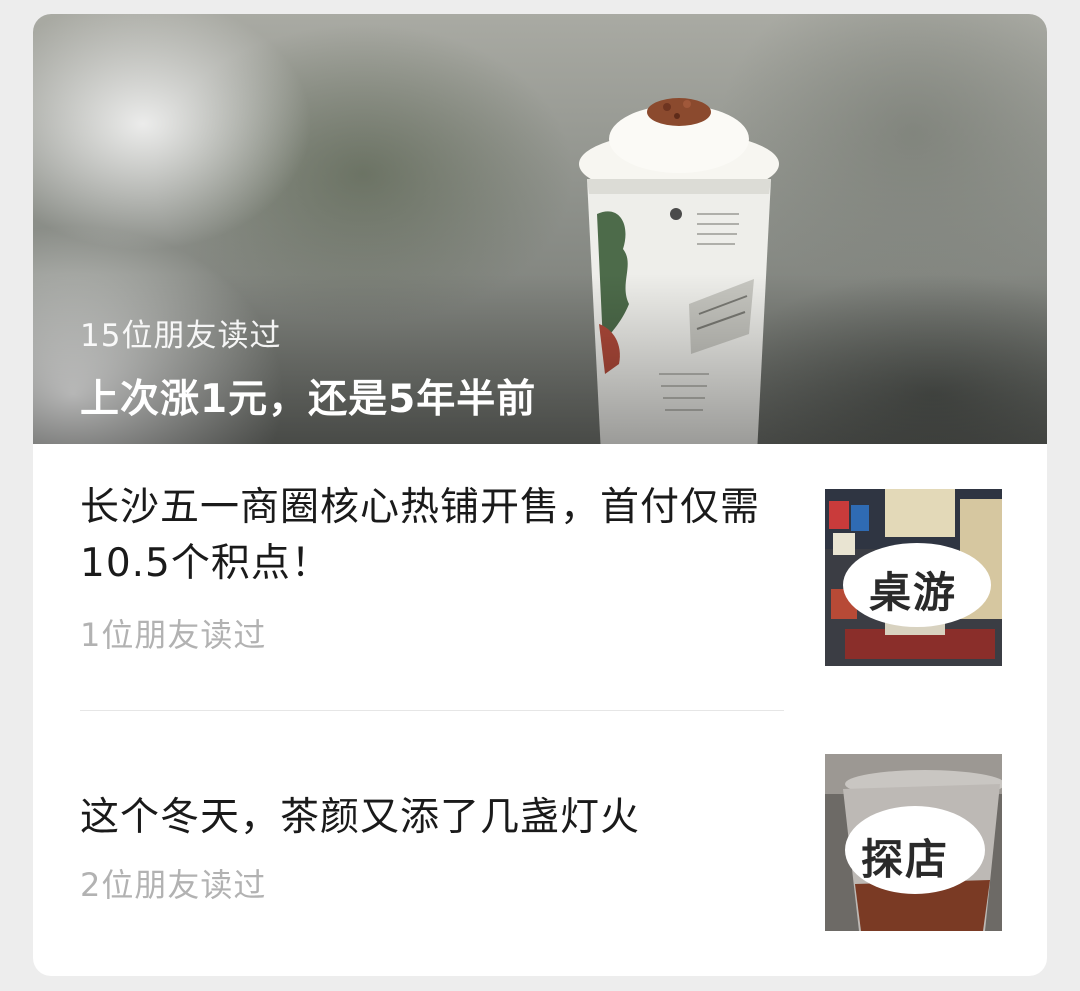  I want to click on lead-article-title: 上次涨1元，还是5年半前, so click(308, 396).